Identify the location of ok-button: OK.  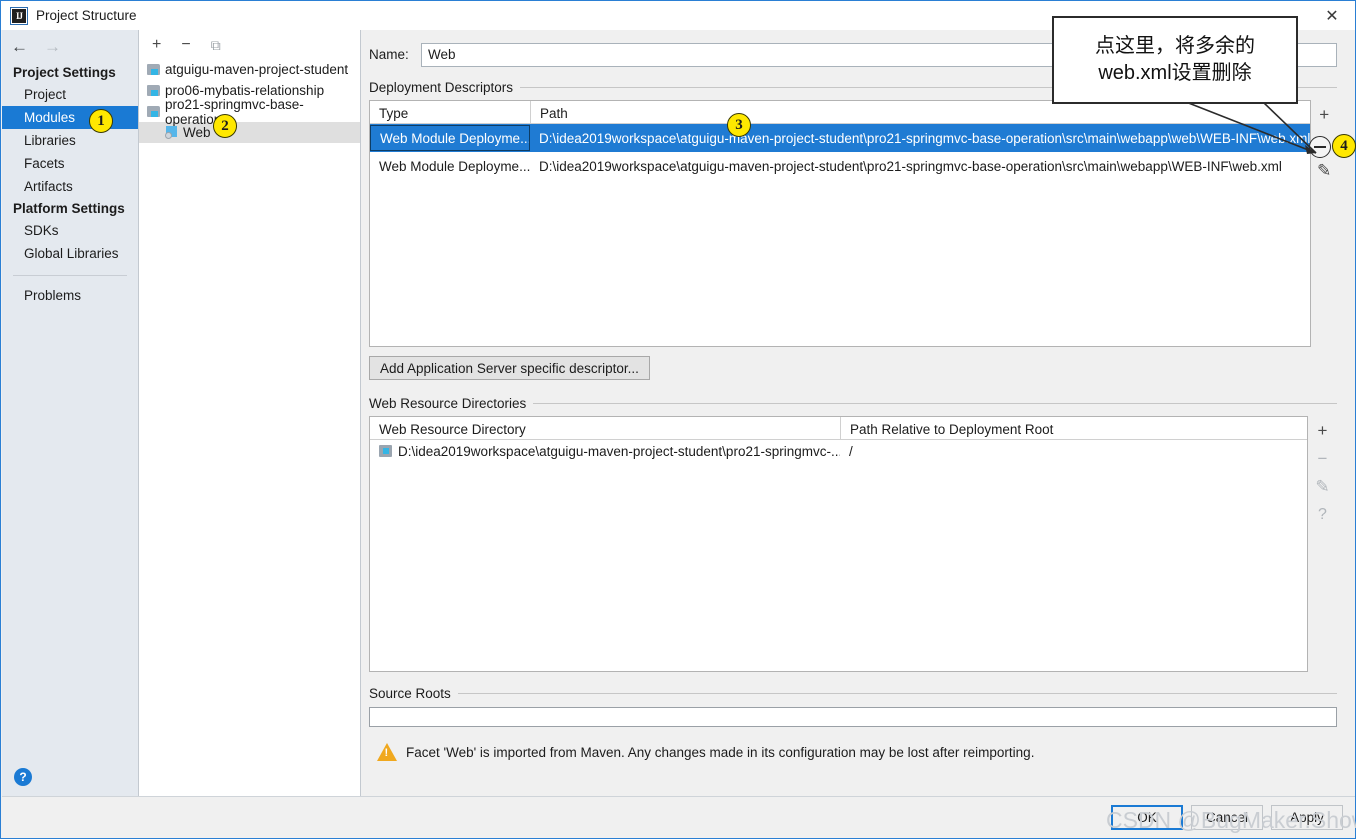
(1147, 817).